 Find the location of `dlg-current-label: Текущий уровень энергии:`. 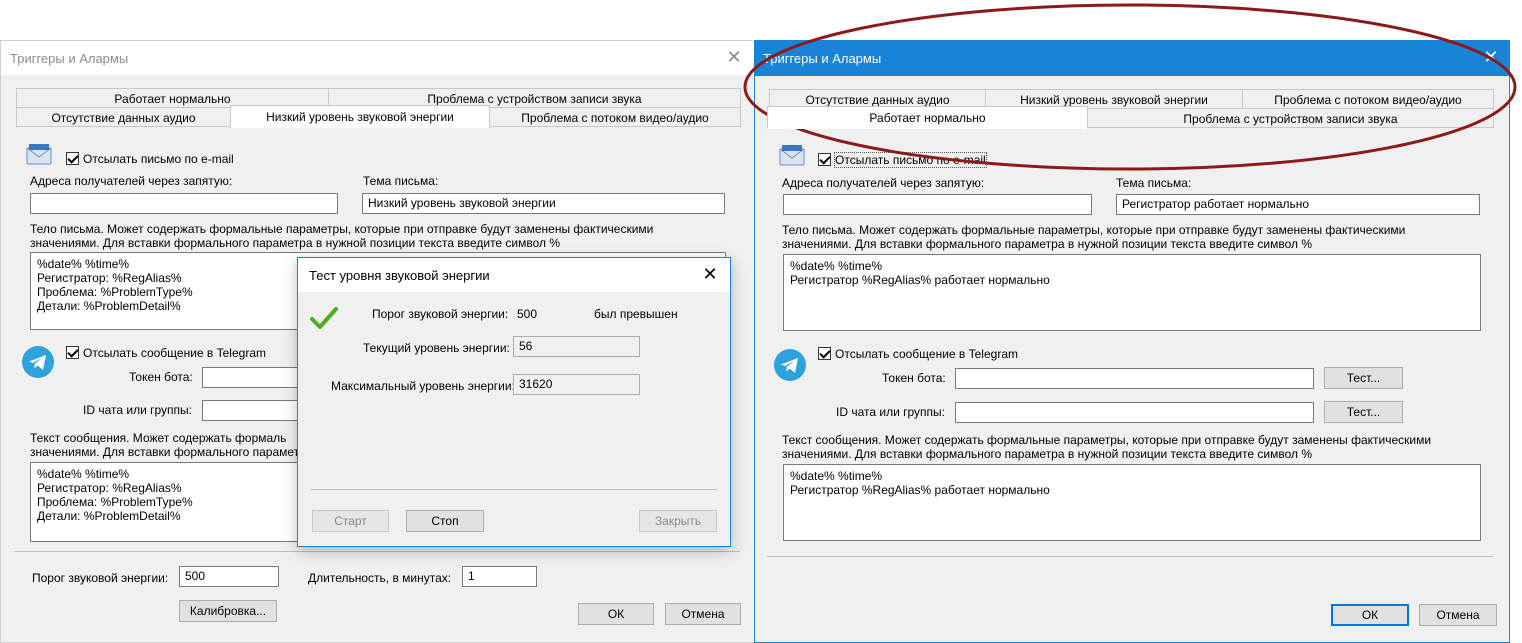

dlg-current-label: Текущий уровень энергии: is located at coordinates (436, 348).